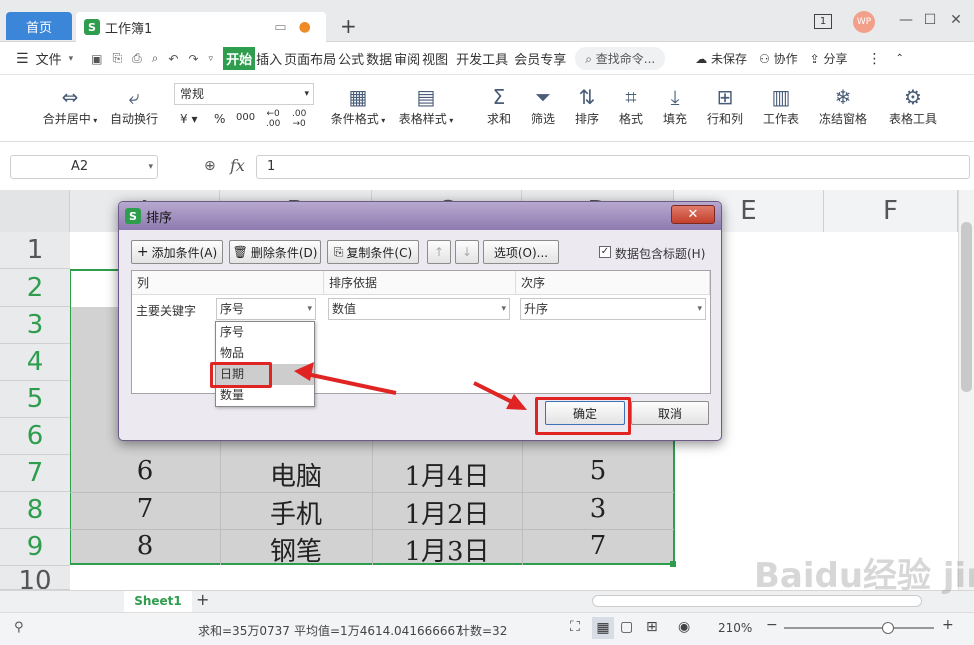  What do you see at coordinates (304, 371) in the screenshot?
I see `arrow-to-date-head` at bounding box center [304, 371].